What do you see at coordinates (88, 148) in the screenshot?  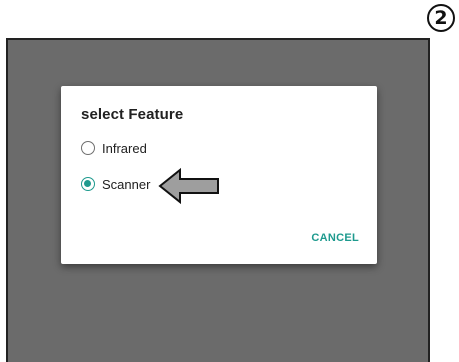 I see `radio-unchecked-icon` at bounding box center [88, 148].